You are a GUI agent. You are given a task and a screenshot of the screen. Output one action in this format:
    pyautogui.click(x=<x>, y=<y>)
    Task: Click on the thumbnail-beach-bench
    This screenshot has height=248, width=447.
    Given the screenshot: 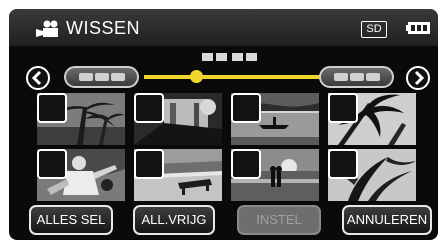 What is the action you would take?
    pyautogui.click(x=178, y=175)
    